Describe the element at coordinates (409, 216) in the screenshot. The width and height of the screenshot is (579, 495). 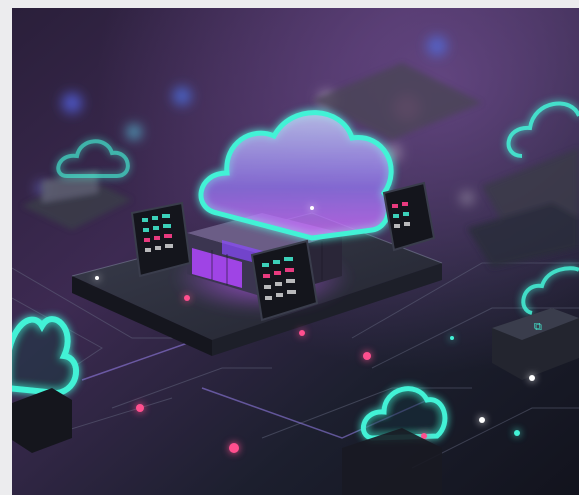
I see `monitor-right` at that location.